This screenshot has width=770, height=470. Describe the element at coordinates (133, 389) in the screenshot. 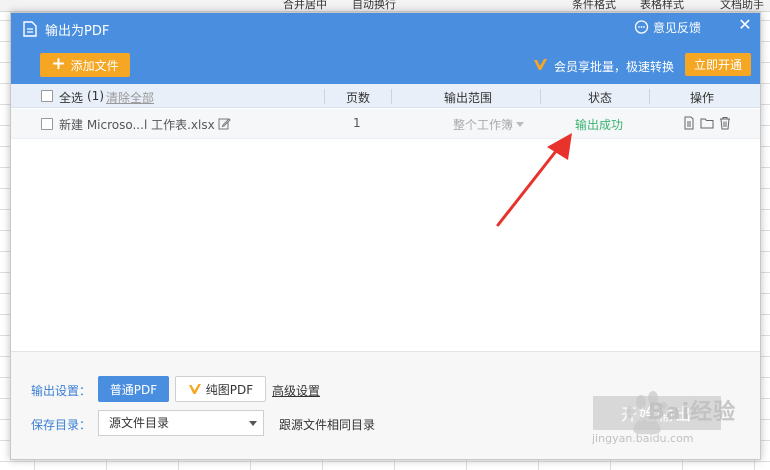

I see `normal-pdf-button: 普通PDF` at that location.